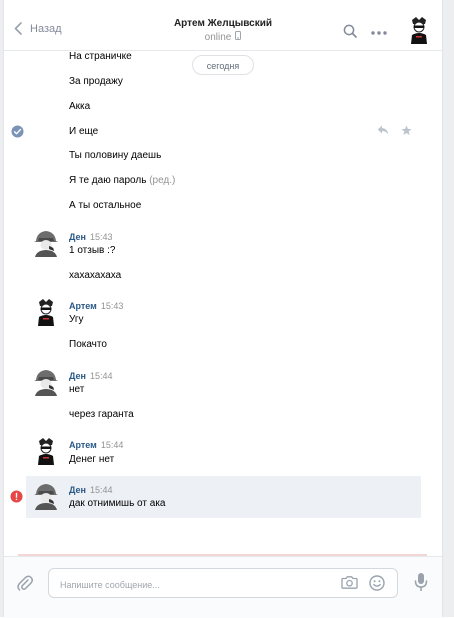  What do you see at coordinates (238, 37) in the screenshot?
I see `mobile-icon` at bounding box center [238, 37].